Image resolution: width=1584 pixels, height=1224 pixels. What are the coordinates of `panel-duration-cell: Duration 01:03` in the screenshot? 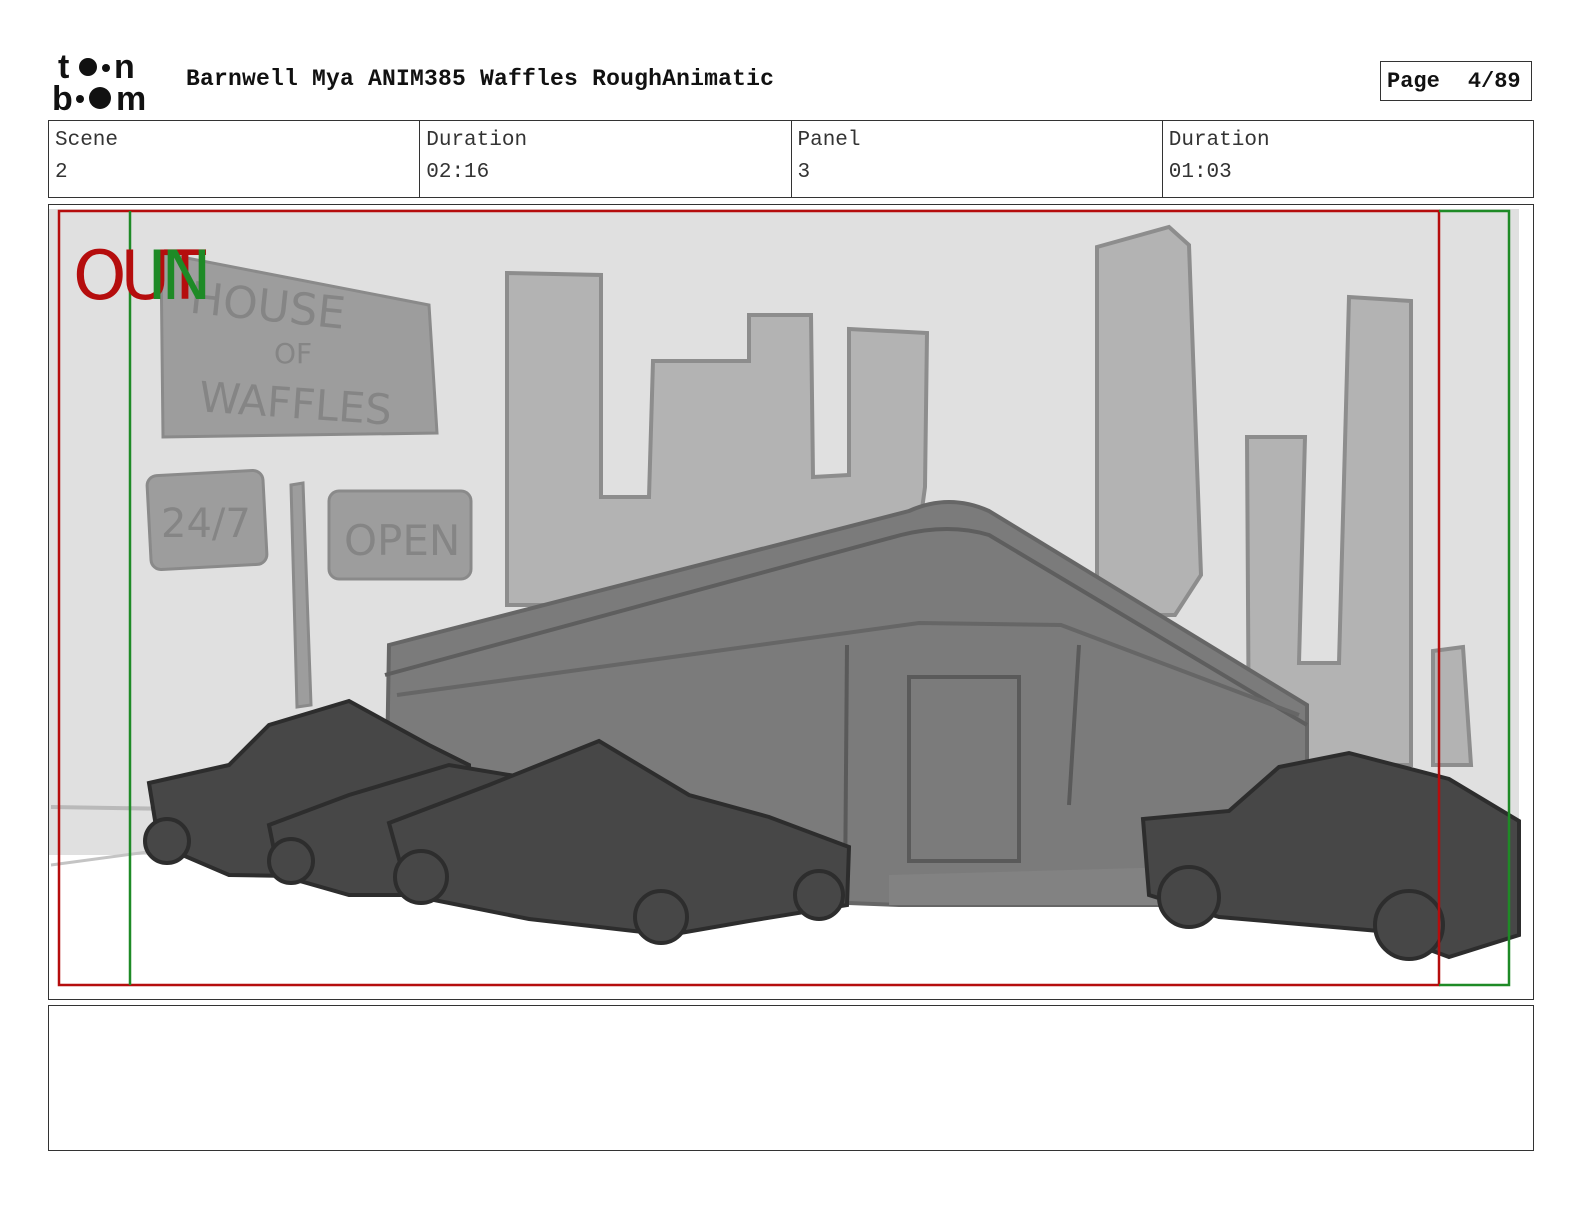 It's located at (1348, 159).